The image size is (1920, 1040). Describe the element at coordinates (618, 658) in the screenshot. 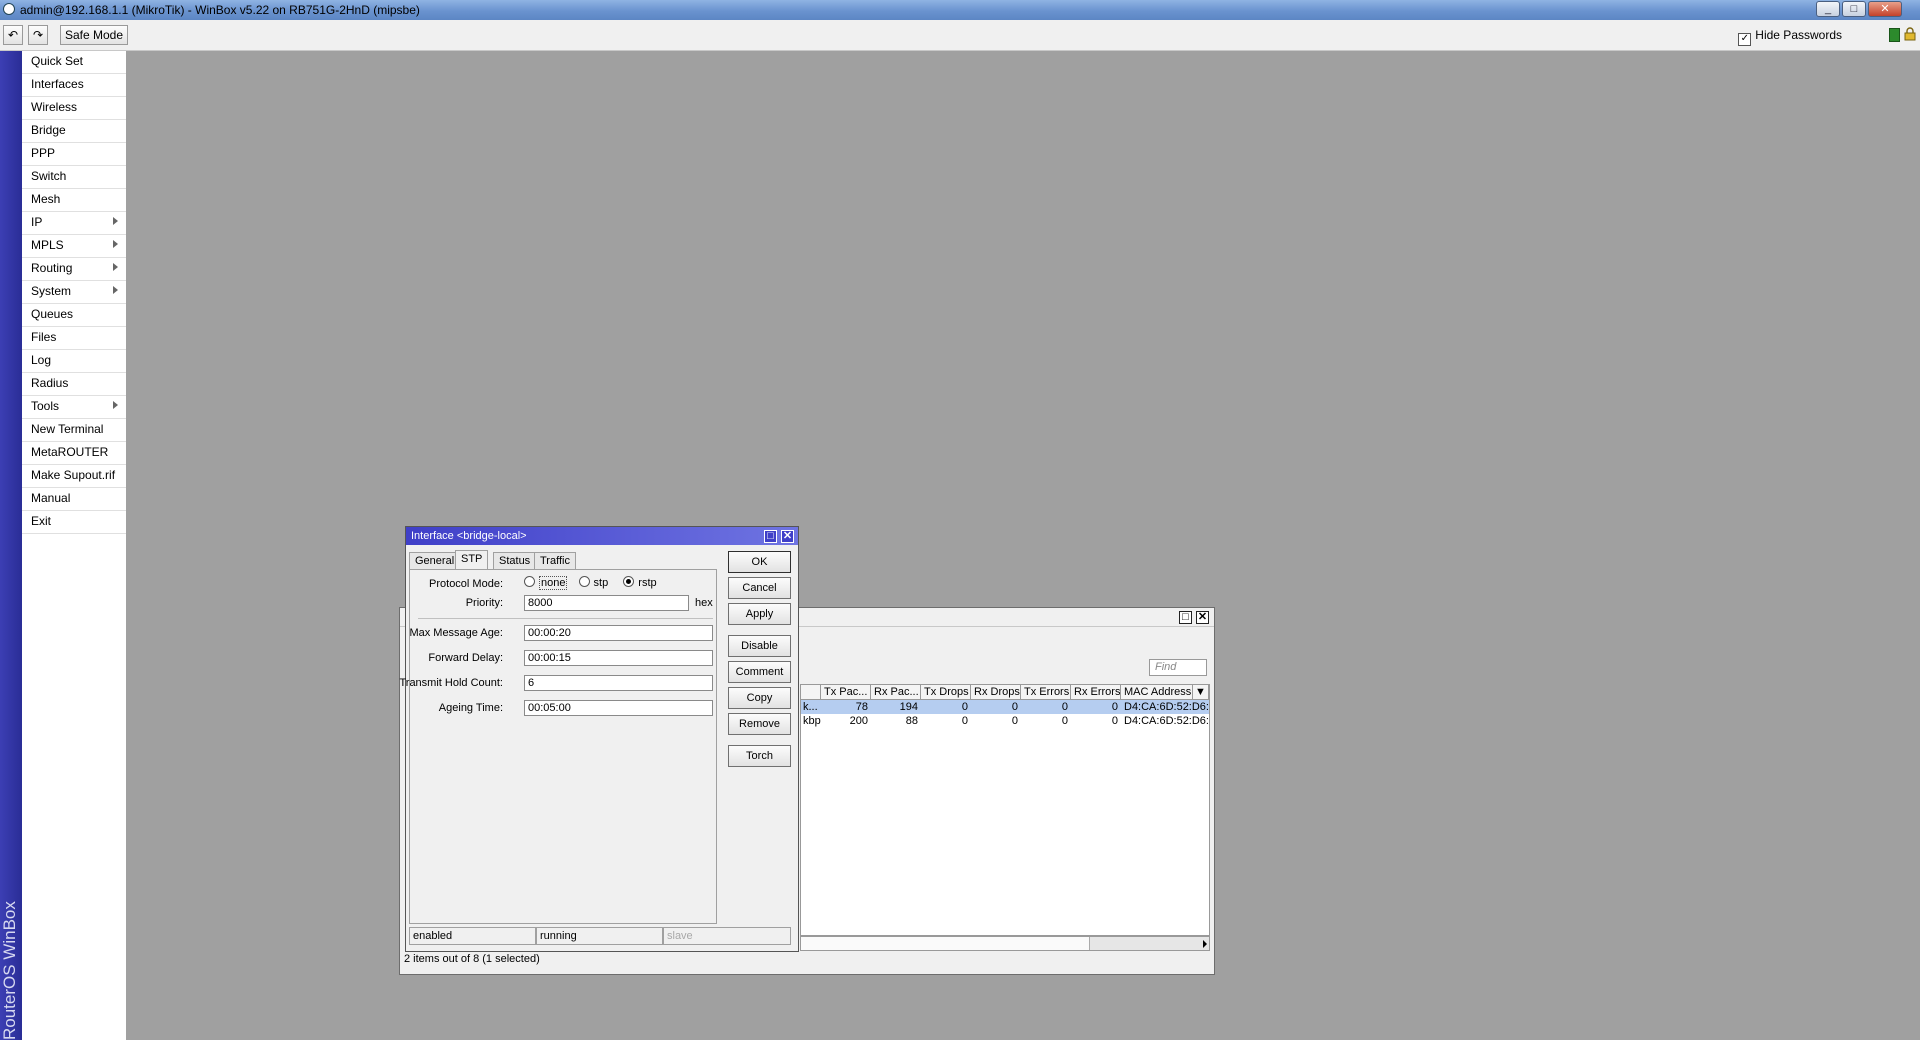

I see `forward-delay-input: 00:00:15` at that location.